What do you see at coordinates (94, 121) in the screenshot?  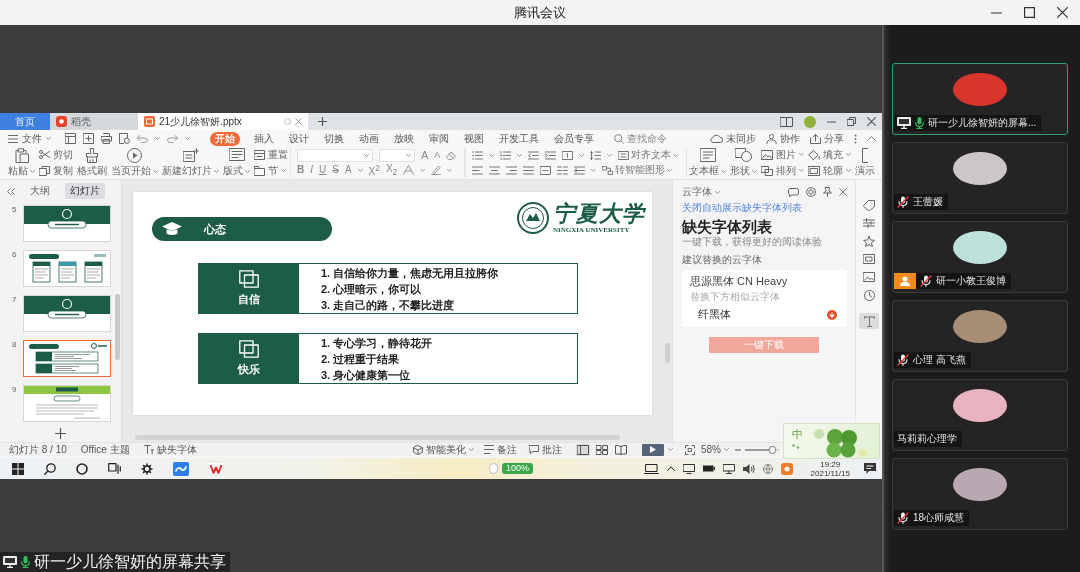 I see `tab: 稻壳` at bounding box center [94, 121].